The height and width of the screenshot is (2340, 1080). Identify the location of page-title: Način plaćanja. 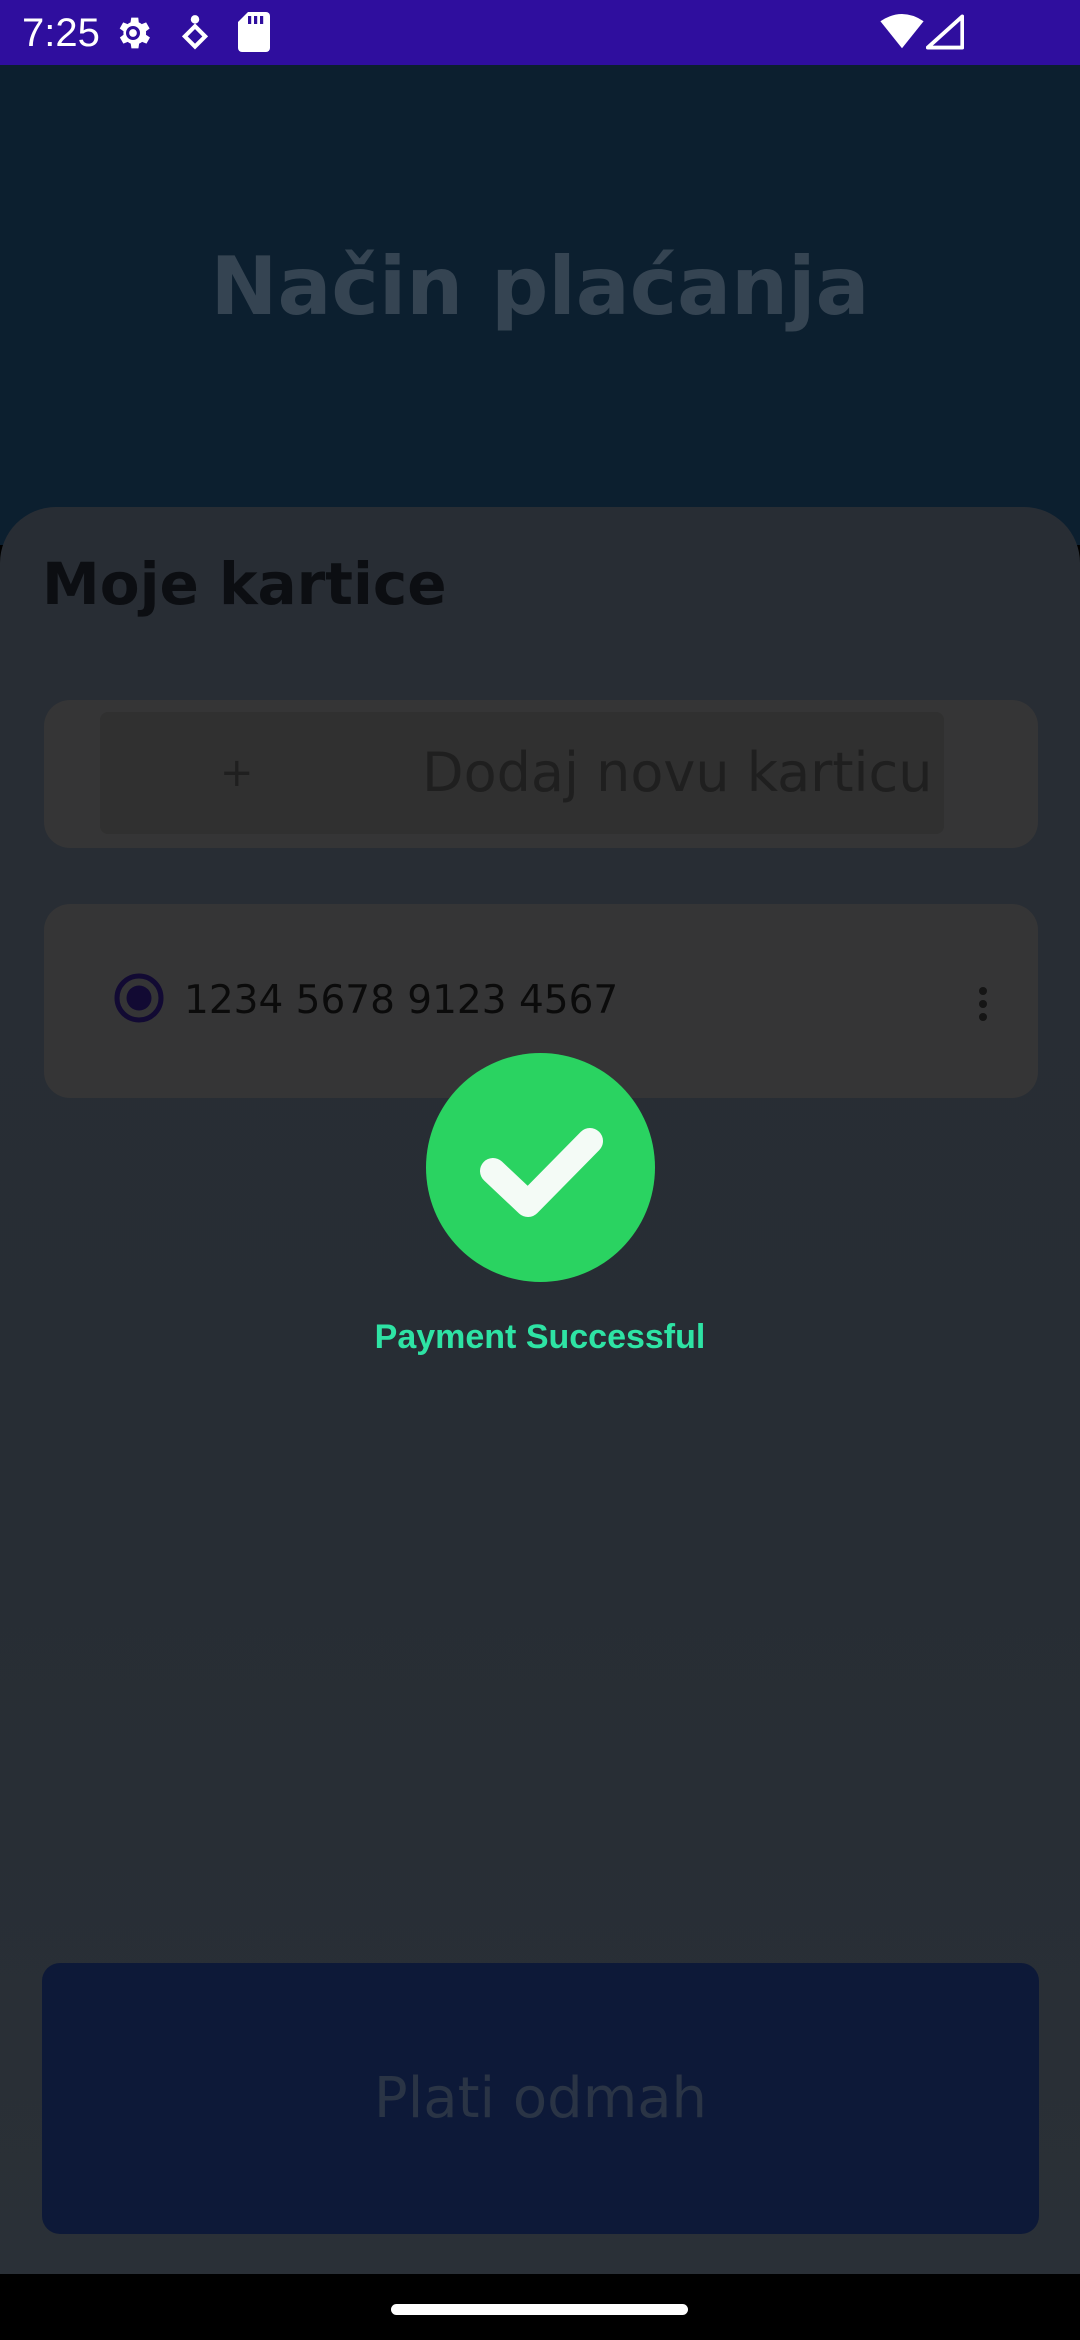
(540, 286).